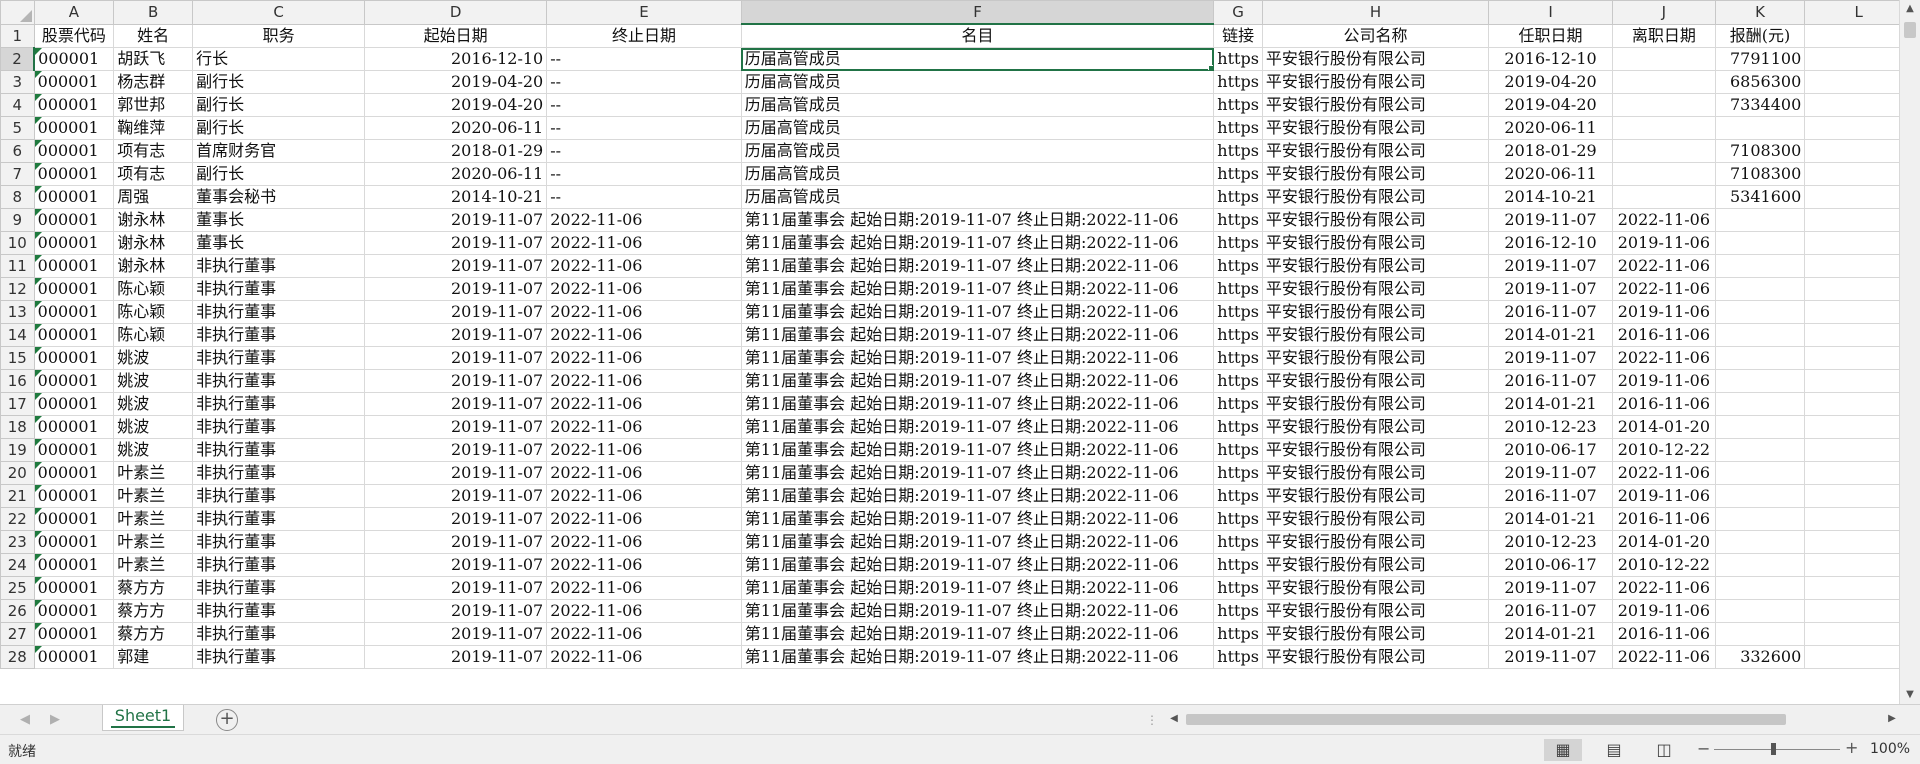  I want to click on cell-l13, so click(1858, 312).